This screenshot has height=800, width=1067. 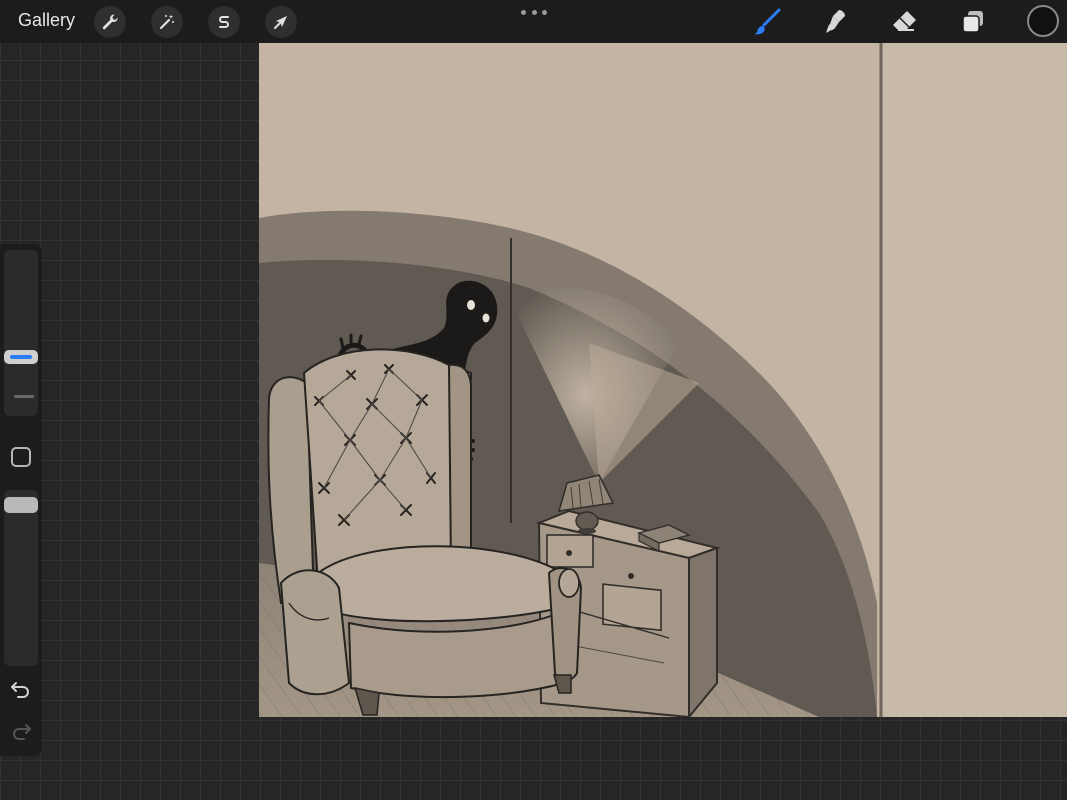 What do you see at coordinates (24, 396) in the screenshot?
I see `brush-size-marker` at bounding box center [24, 396].